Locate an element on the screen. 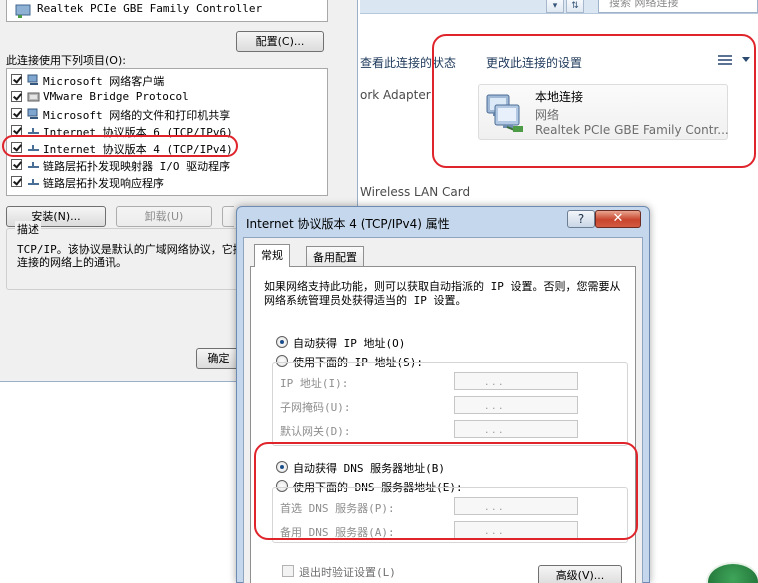  search-input: 搜索 网络连接 is located at coordinates (678, 6).